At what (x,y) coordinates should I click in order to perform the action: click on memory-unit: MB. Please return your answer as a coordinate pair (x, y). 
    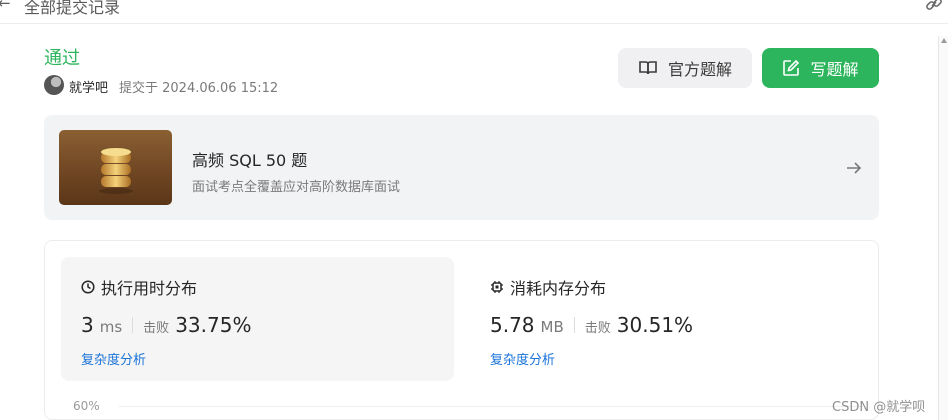
    Looking at the image, I should click on (552, 327).